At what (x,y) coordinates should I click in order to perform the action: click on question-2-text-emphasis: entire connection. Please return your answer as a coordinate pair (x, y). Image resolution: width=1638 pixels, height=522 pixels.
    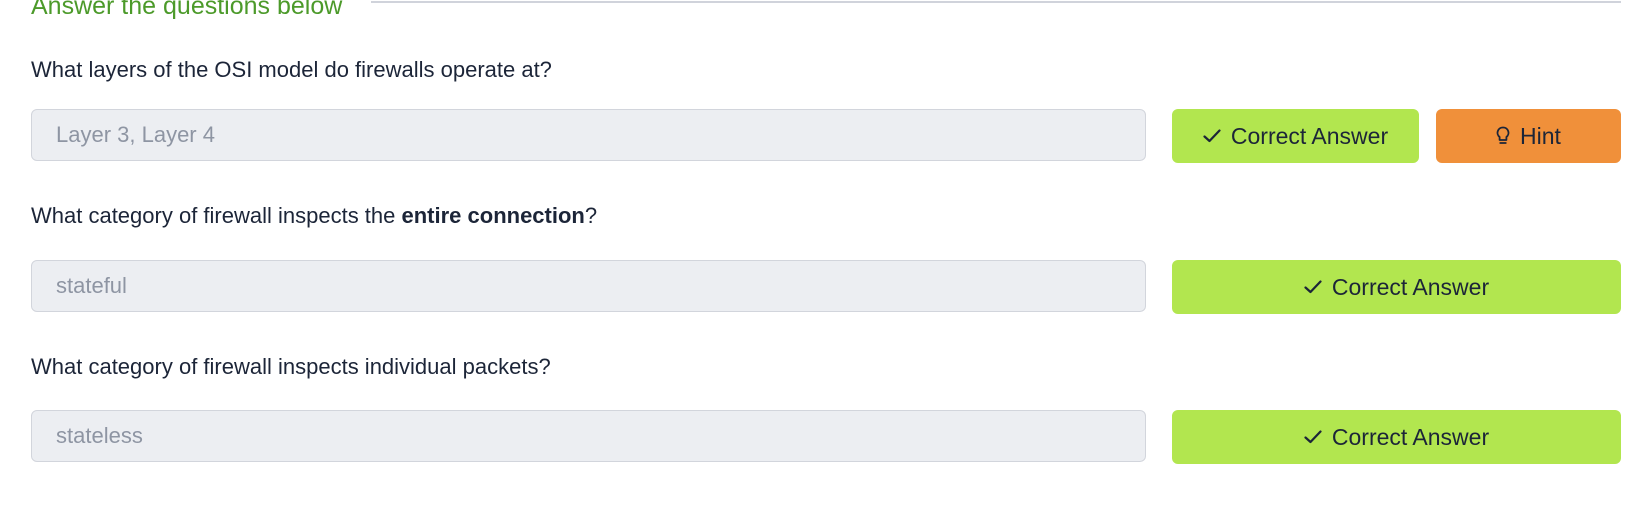
    Looking at the image, I should click on (493, 215).